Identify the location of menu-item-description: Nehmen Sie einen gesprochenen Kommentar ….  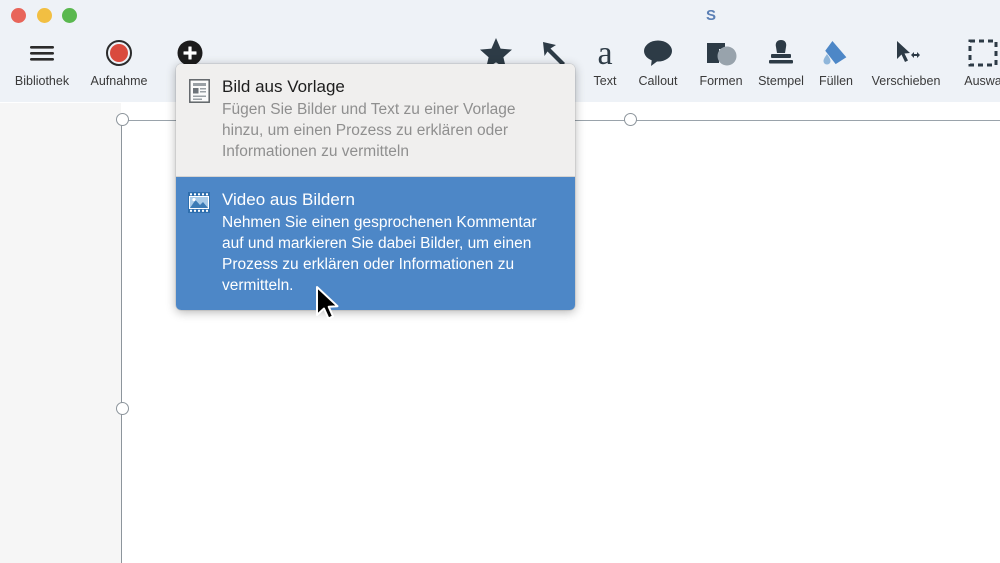
(379, 254).